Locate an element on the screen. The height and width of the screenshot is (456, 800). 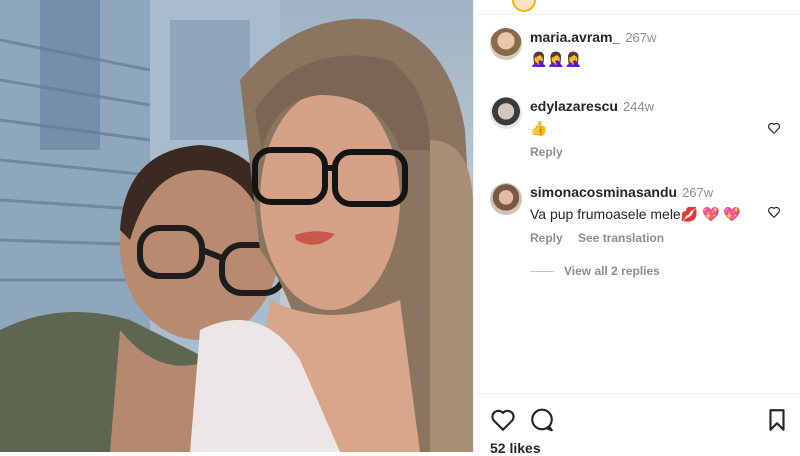
author-avatar is located at coordinates (506, 44).